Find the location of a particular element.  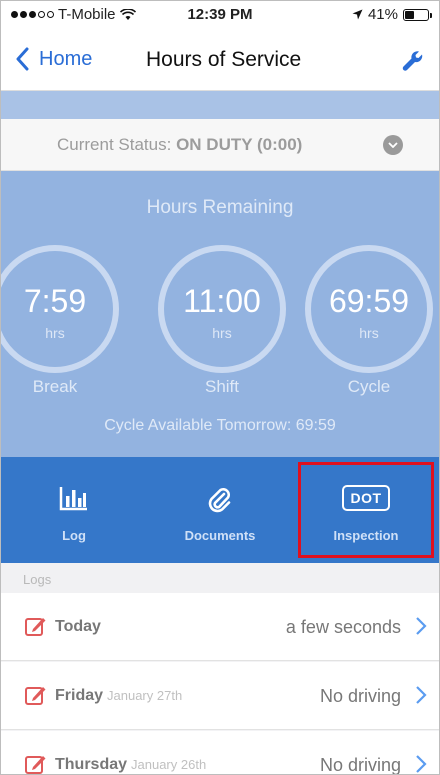

log-day-name: Thursday is located at coordinates (91, 764).